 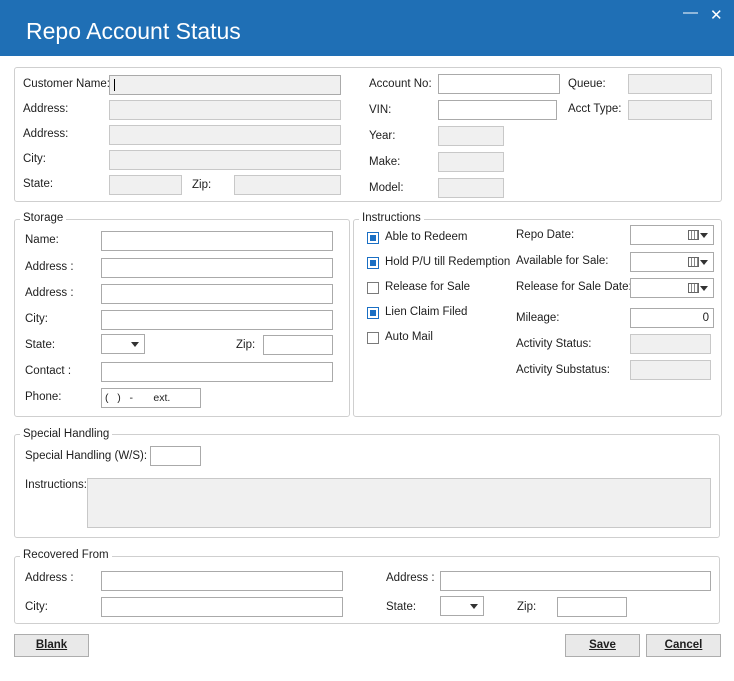 What do you see at coordinates (595, 109) in the screenshot?
I see `acct-type-label: Acct Type:` at bounding box center [595, 109].